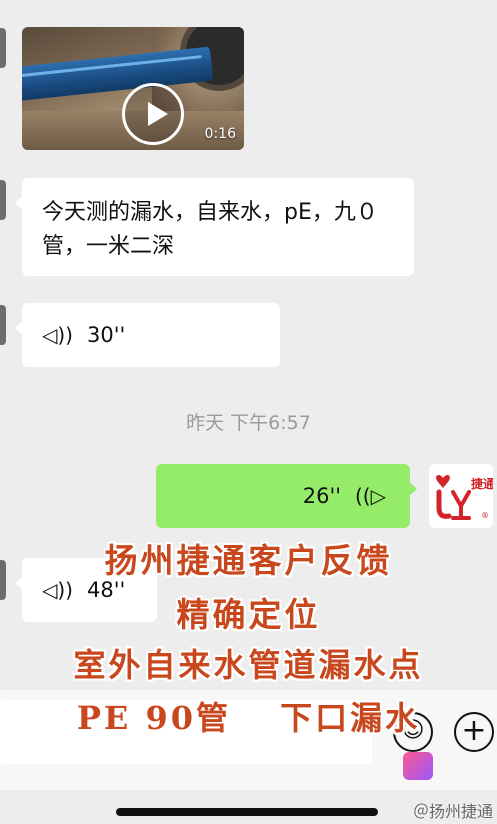  I want to click on my-avatar: 捷通 ®, so click(461, 496).